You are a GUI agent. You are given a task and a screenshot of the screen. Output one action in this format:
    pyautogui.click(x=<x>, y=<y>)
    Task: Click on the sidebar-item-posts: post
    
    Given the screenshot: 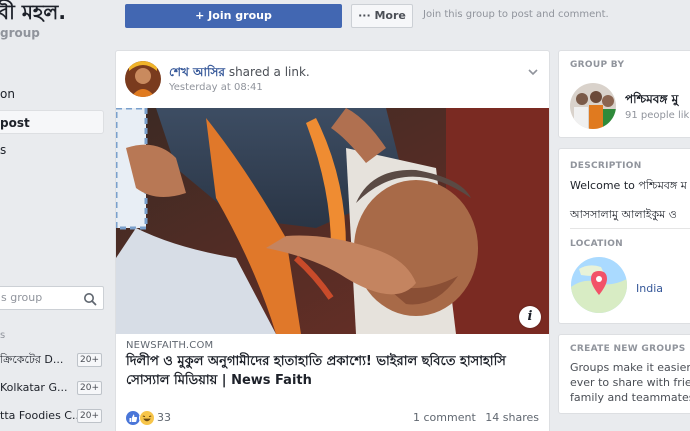 What is the action you would take?
    pyautogui.click(x=52, y=122)
    